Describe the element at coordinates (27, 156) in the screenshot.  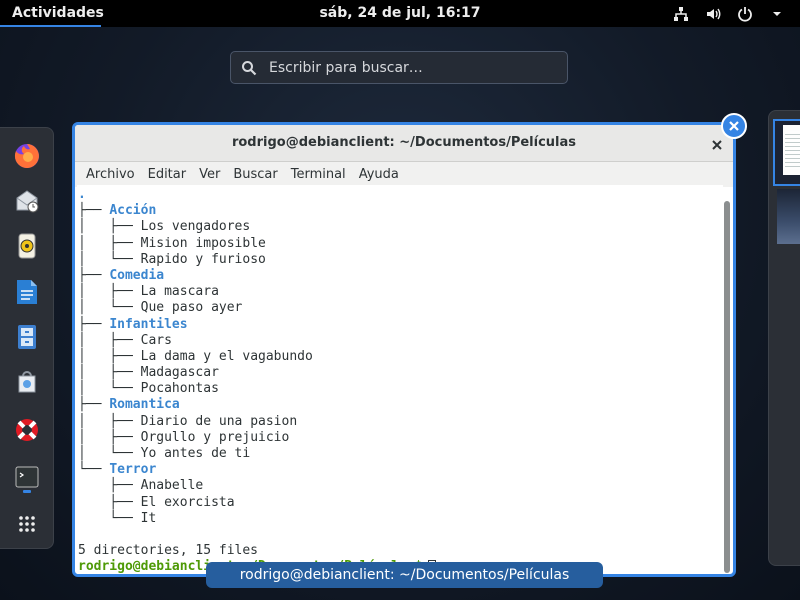
I see `firefox-icon` at that location.